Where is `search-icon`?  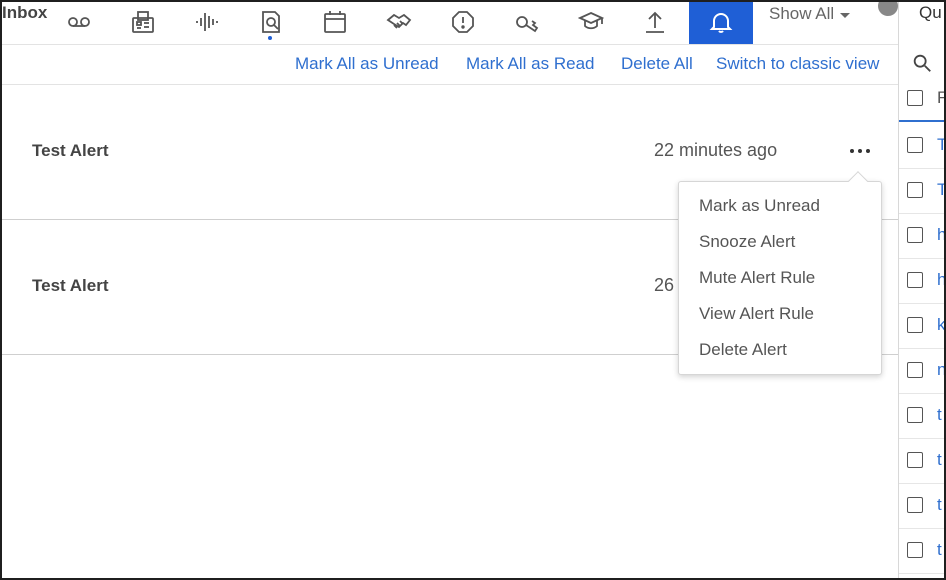 search-icon is located at coordinates (923, 64).